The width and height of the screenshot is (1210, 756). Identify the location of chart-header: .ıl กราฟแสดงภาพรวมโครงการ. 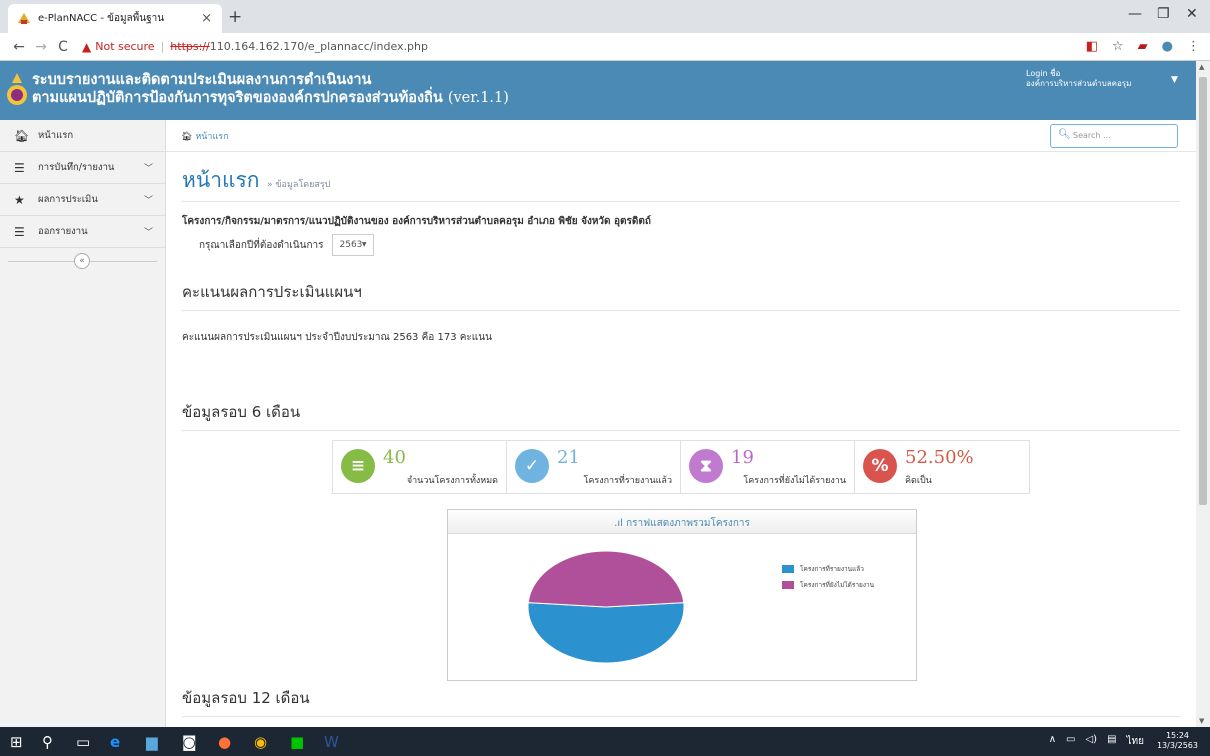
(682, 522).